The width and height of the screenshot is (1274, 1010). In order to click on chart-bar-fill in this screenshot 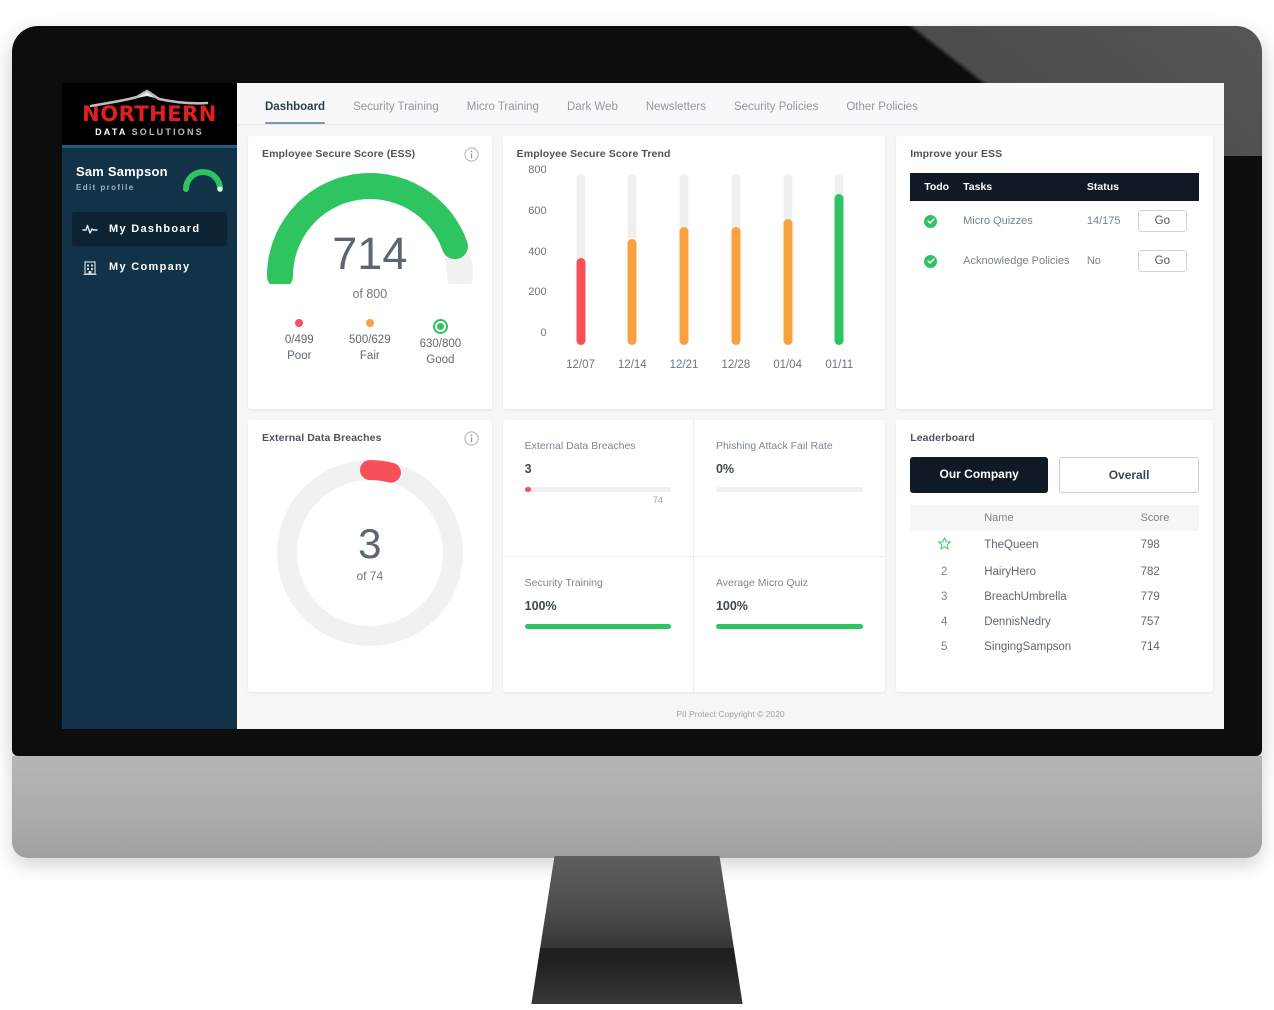, I will do `click(839, 269)`.